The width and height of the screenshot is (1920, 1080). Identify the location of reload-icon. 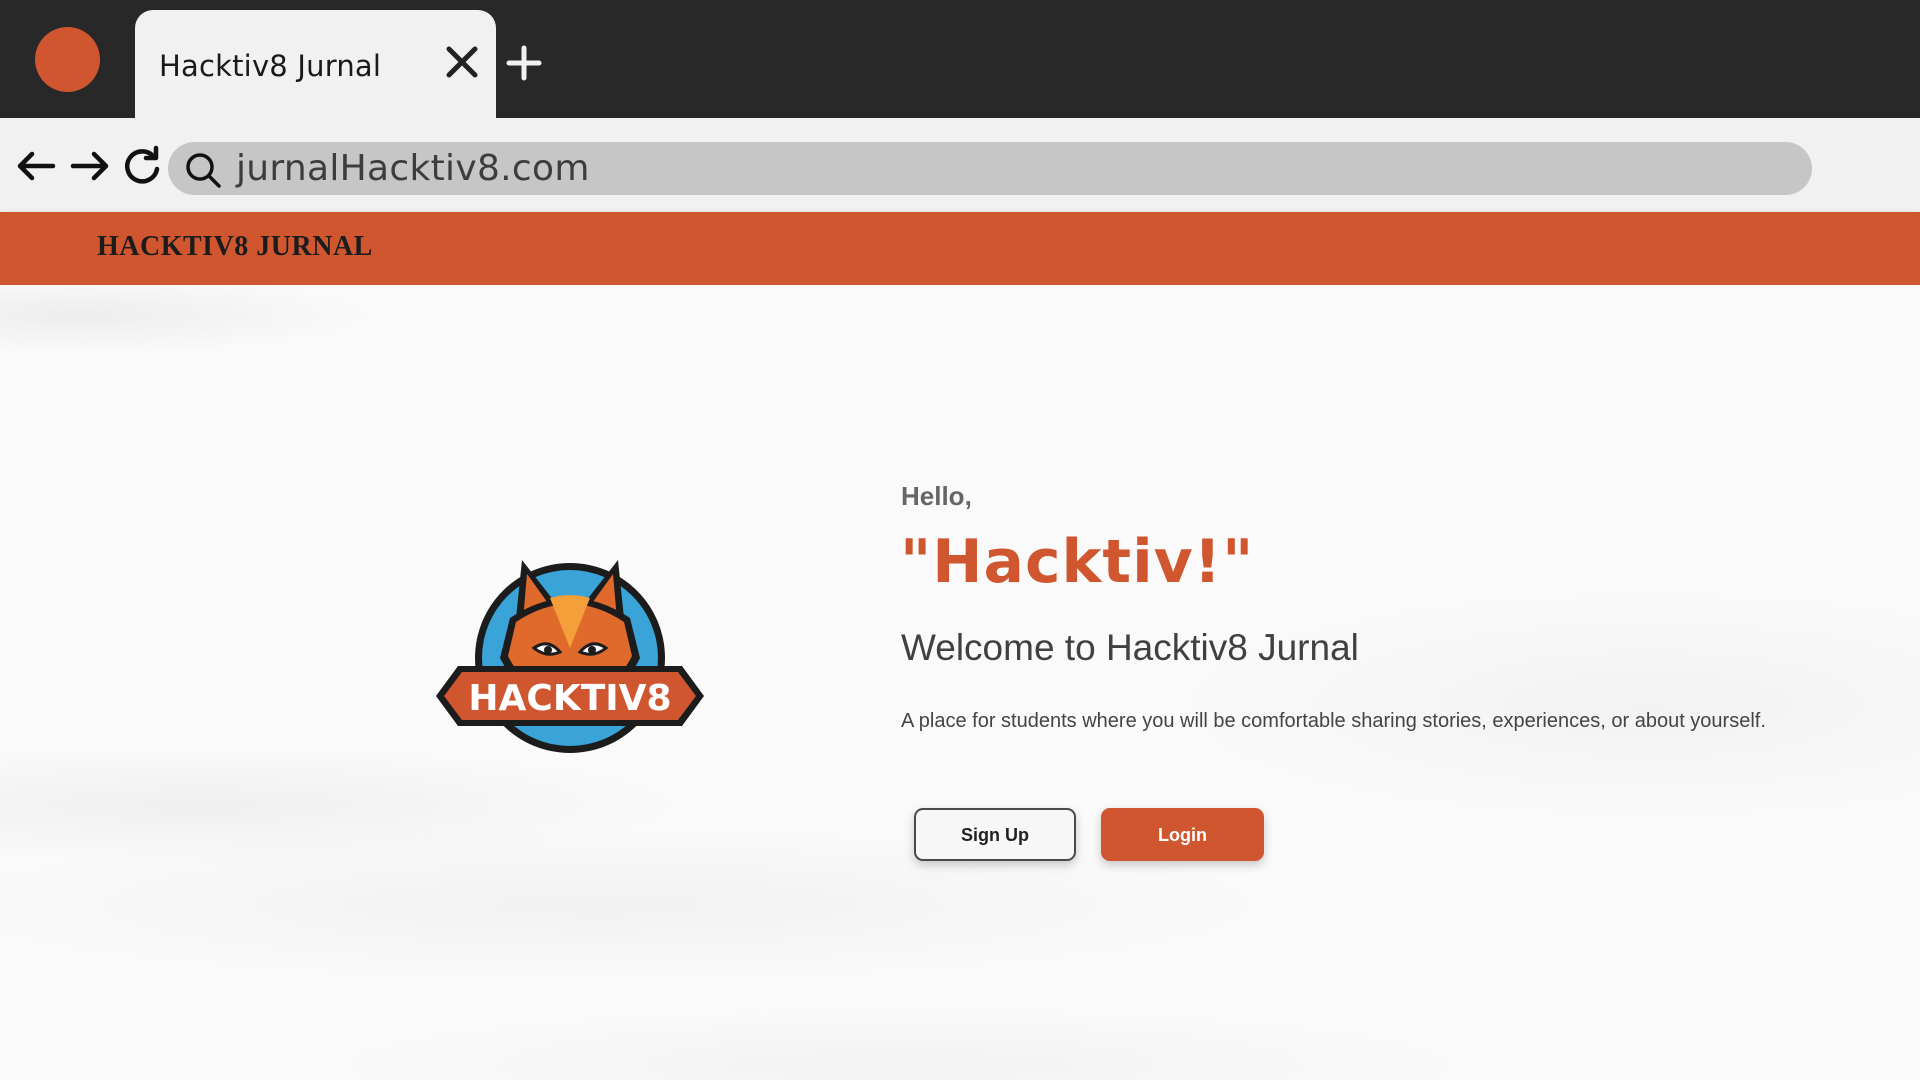
(142, 166).